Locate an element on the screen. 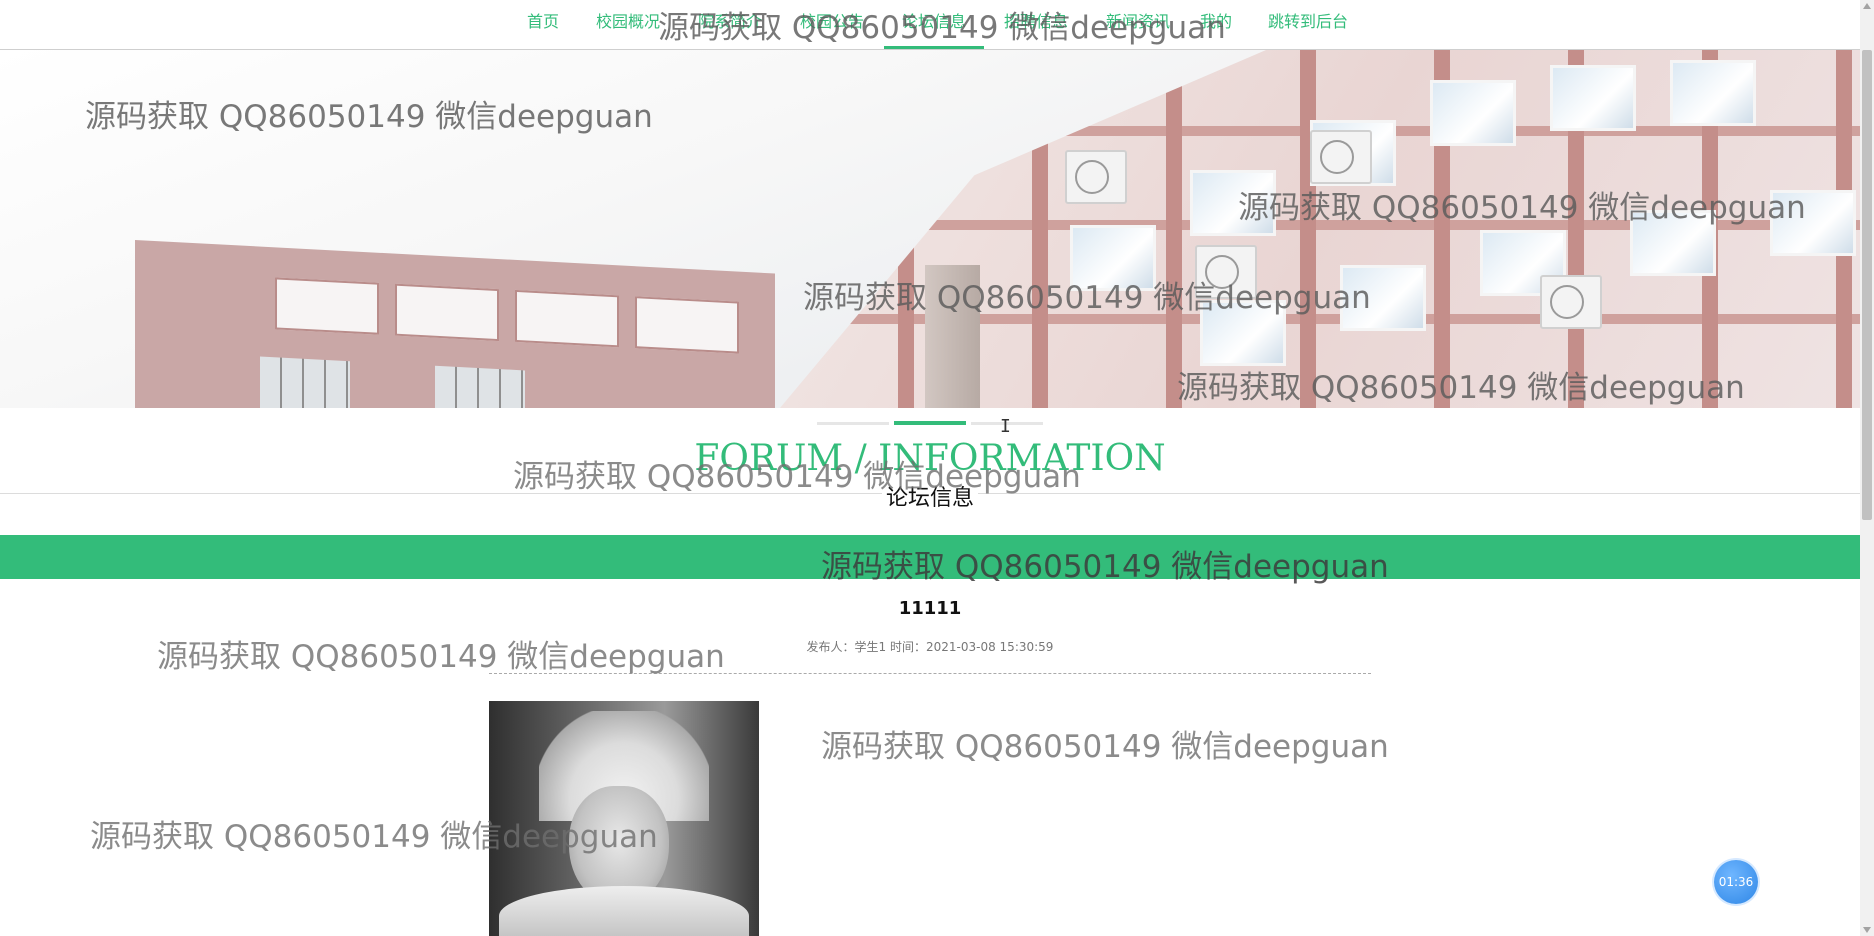  nav-item-news: 新闻资讯 is located at coordinates (1138, 24).